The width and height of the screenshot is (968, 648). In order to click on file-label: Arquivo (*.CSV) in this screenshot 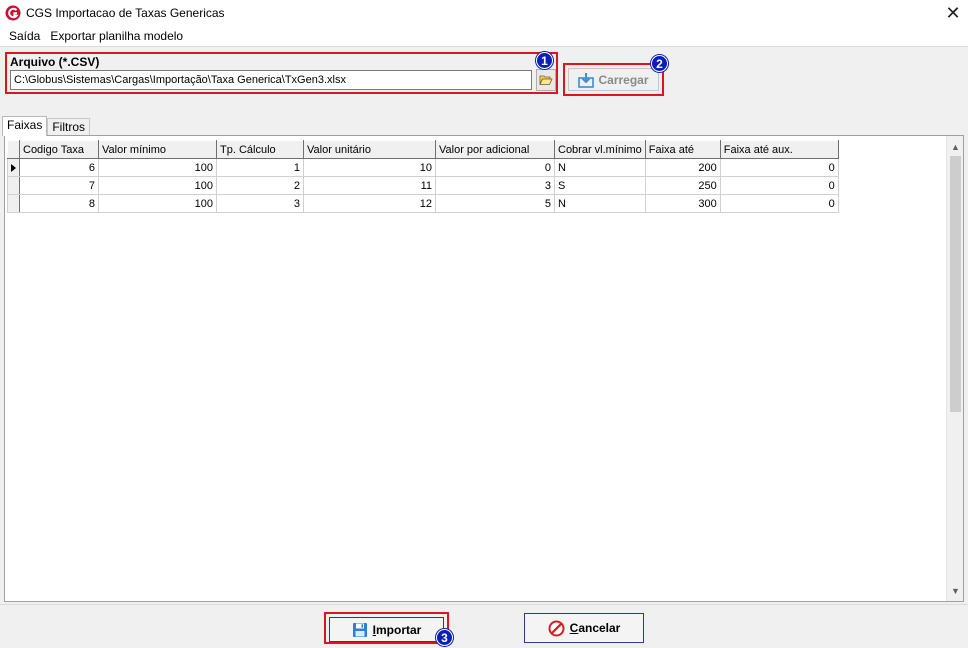, I will do `click(55, 62)`.